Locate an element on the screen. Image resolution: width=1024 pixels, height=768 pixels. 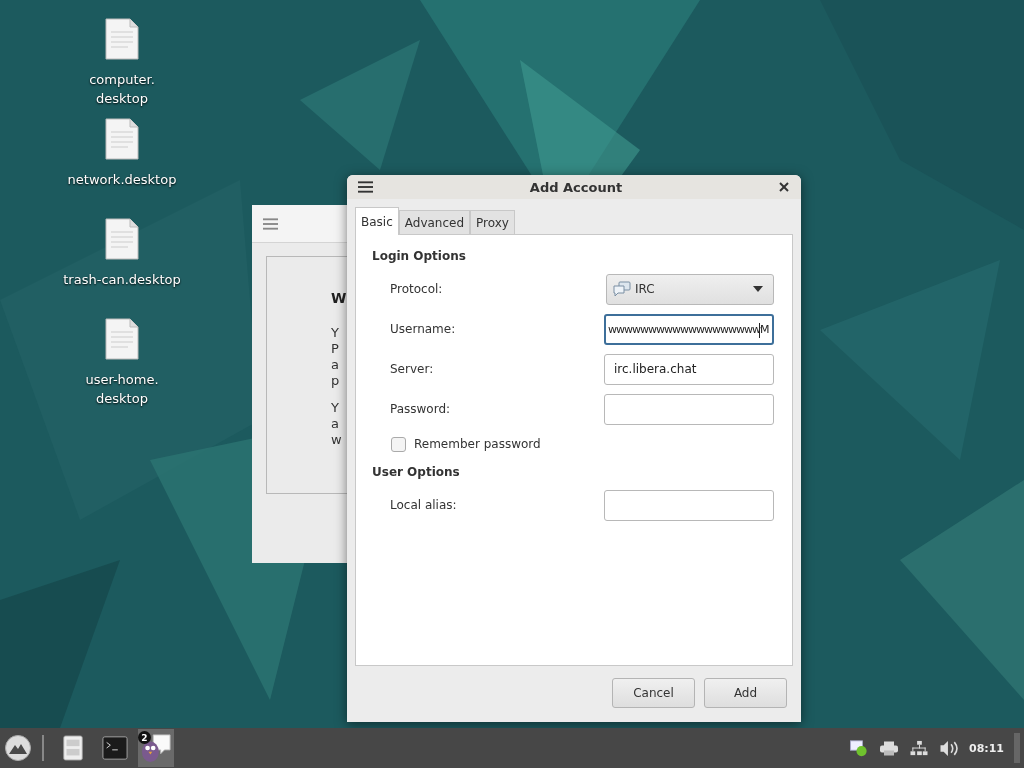
text-line: P is located at coordinates (335, 349).